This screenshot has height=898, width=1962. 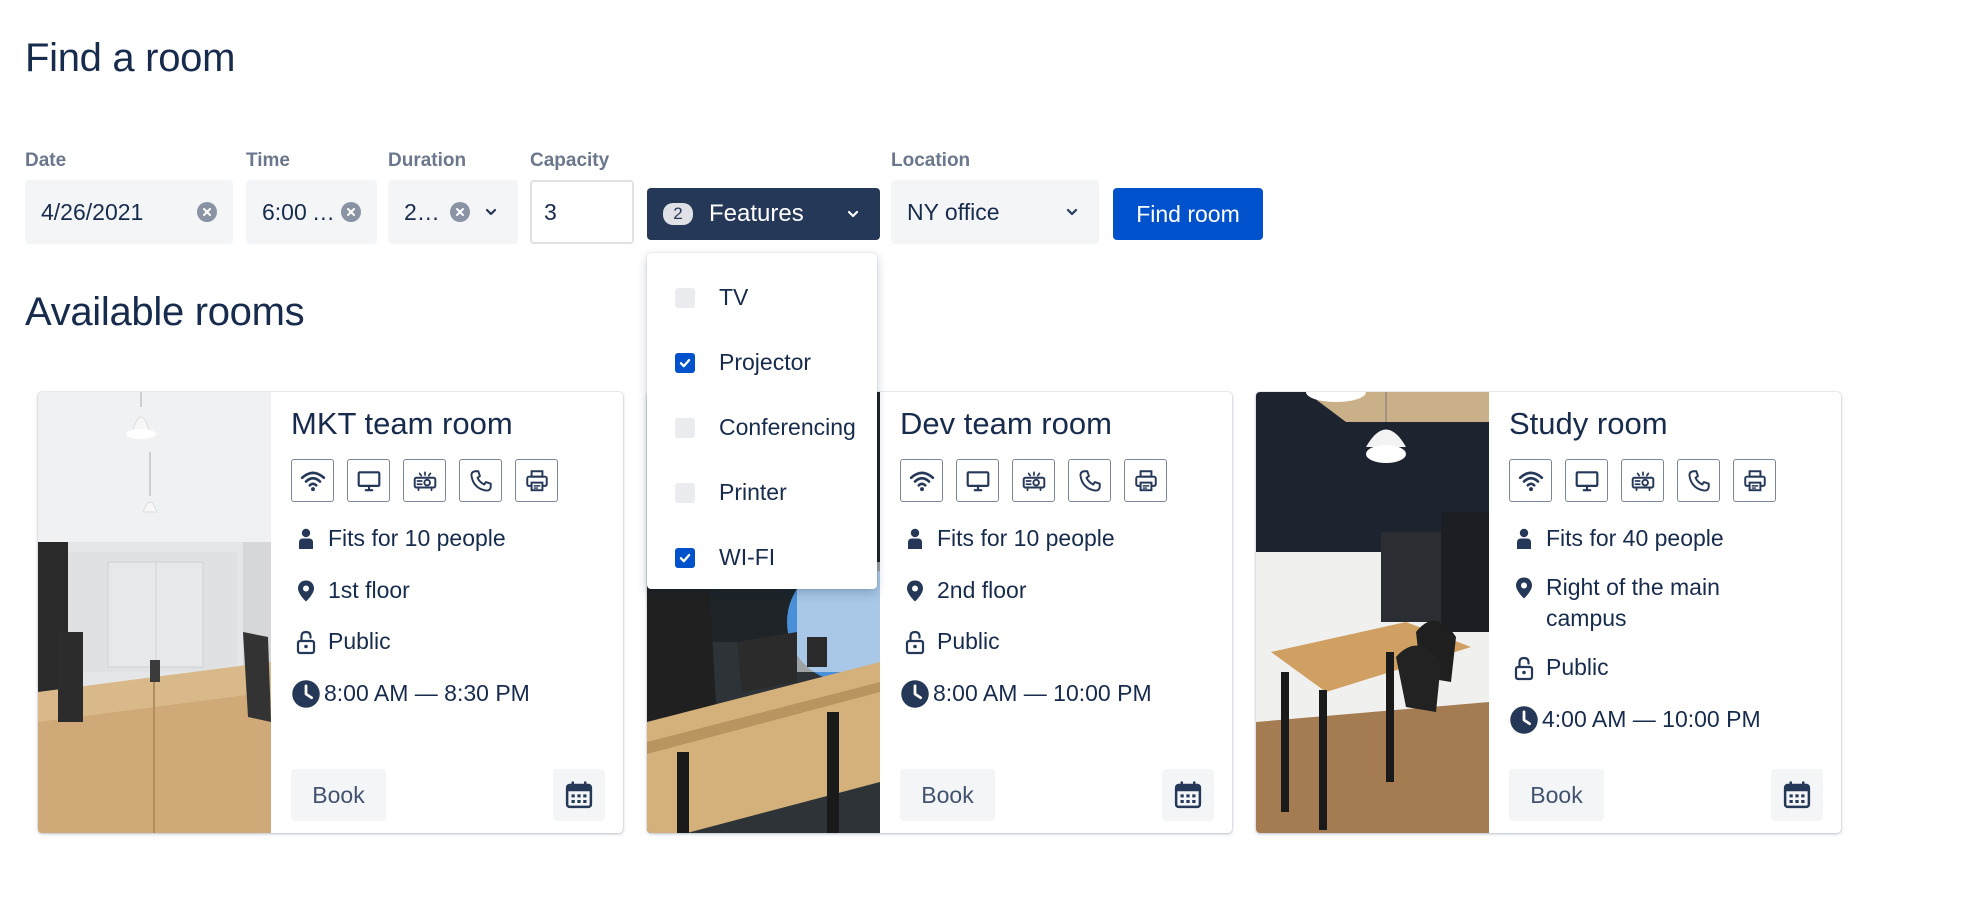 I want to click on duration-value: 2 hours, so click(x=425, y=211).